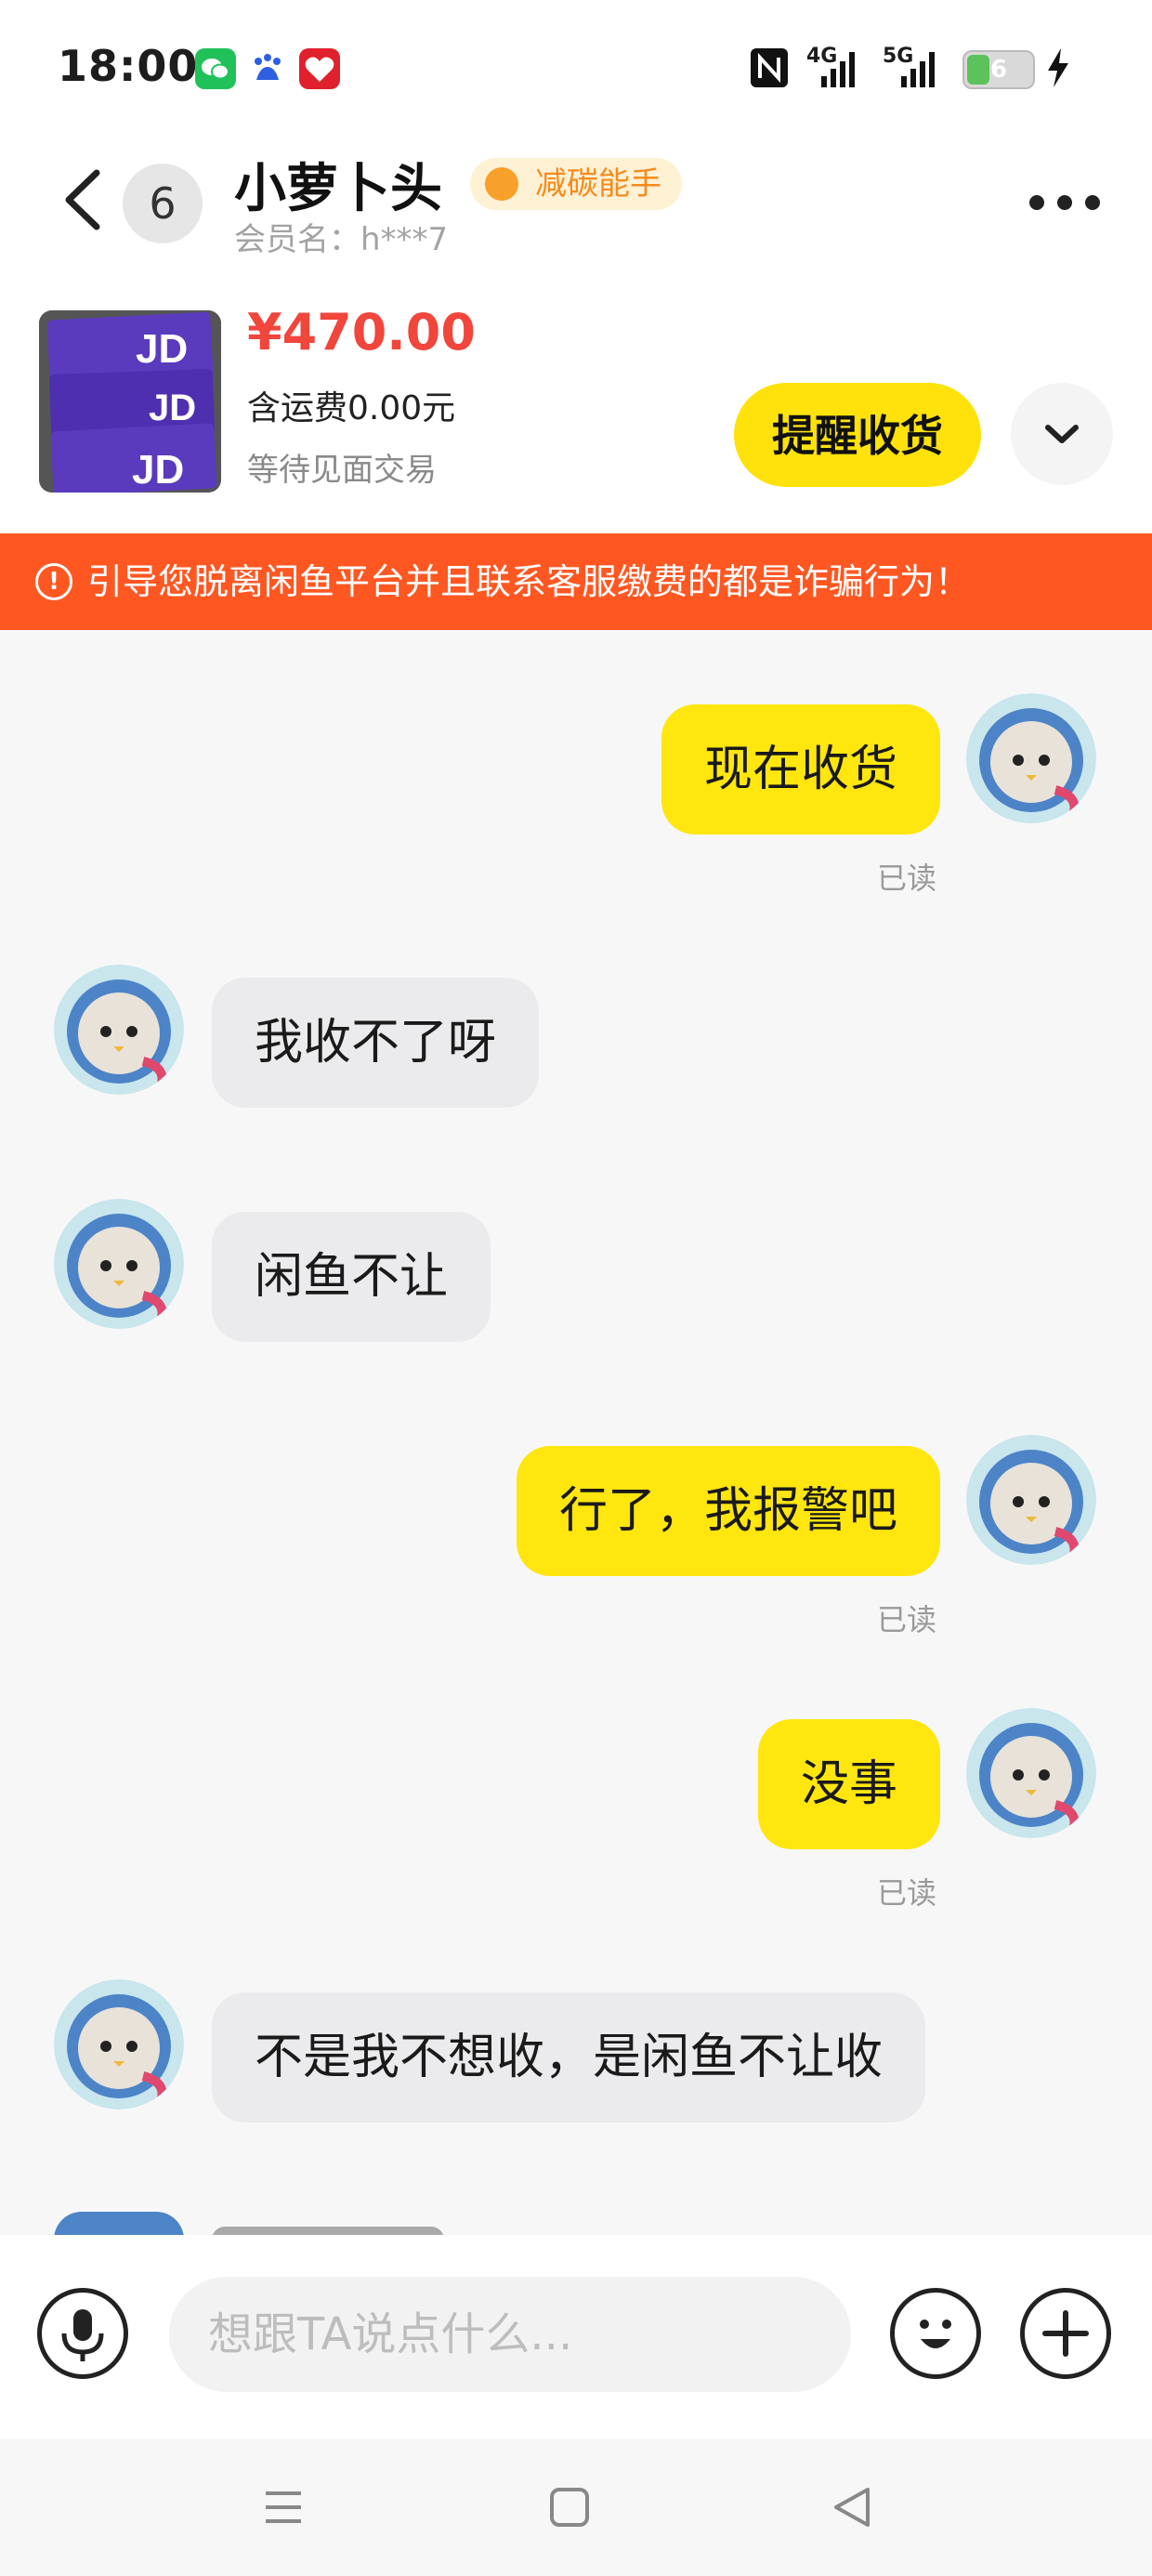 The height and width of the screenshot is (2576, 1152). What do you see at coordinates (1058, 67) in the screenshot?
I see `charging-icon` at bounding box center [1058, 67].